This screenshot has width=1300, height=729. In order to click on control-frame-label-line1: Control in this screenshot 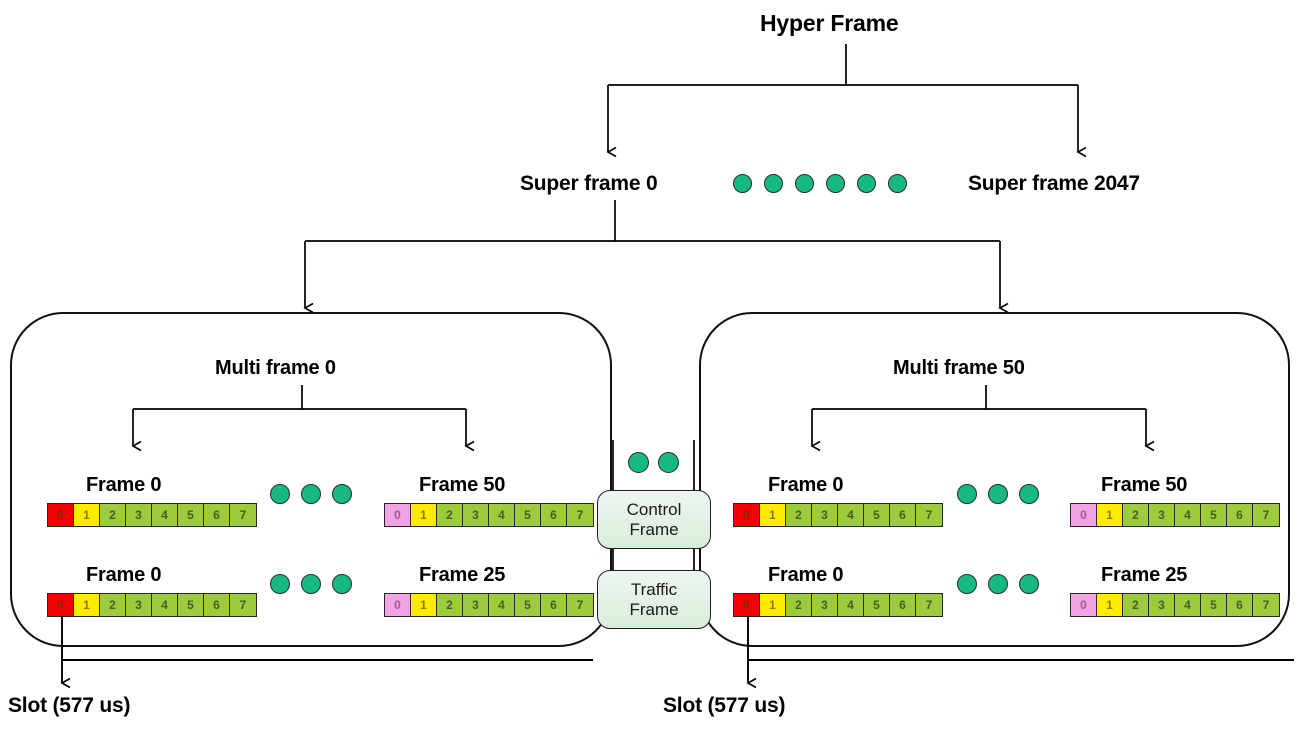, I will do `click(654, 510)`.